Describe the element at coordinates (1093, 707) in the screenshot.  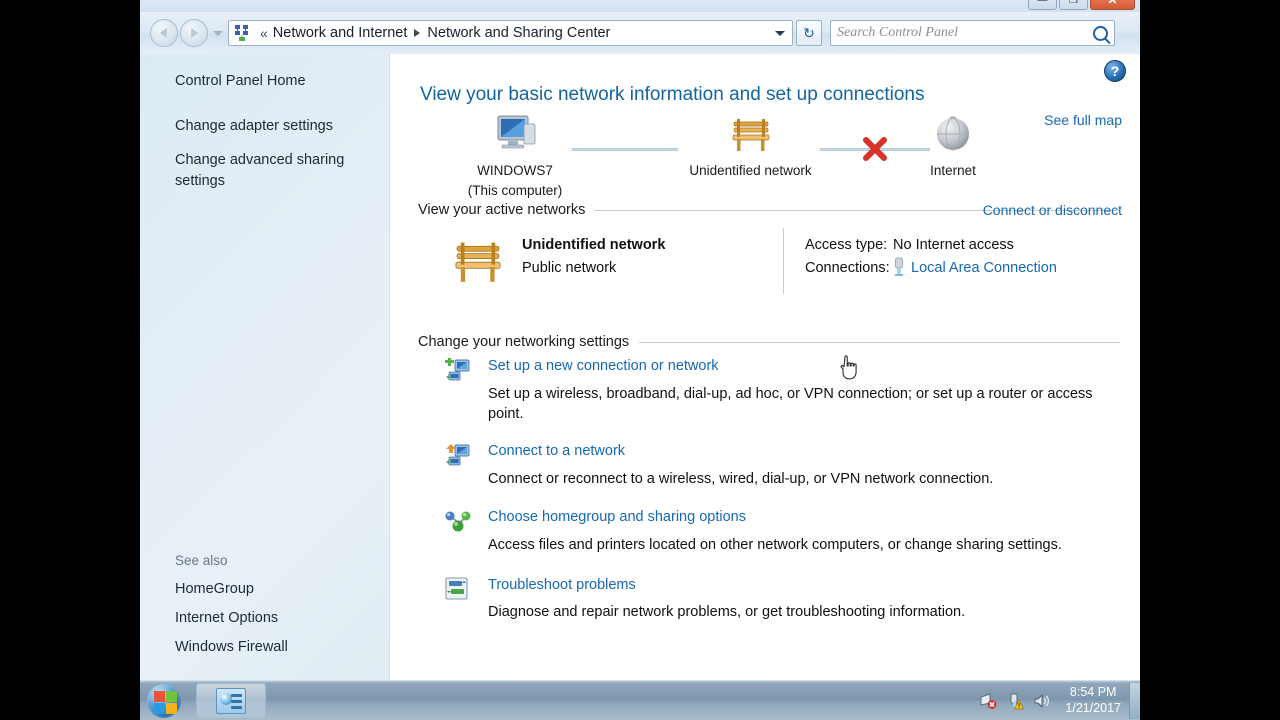
I see `clock-date: 1/21/2017` at that location.